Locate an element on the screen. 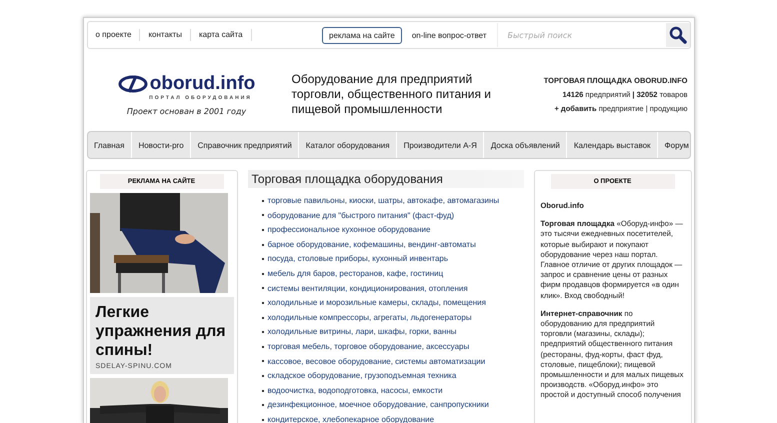 Image resolution: width=777 pixels, height=423 pixels. catalog-link: оборудование для "быстрого питания" (фаст-фуд) is located at coordinates (386, 216).